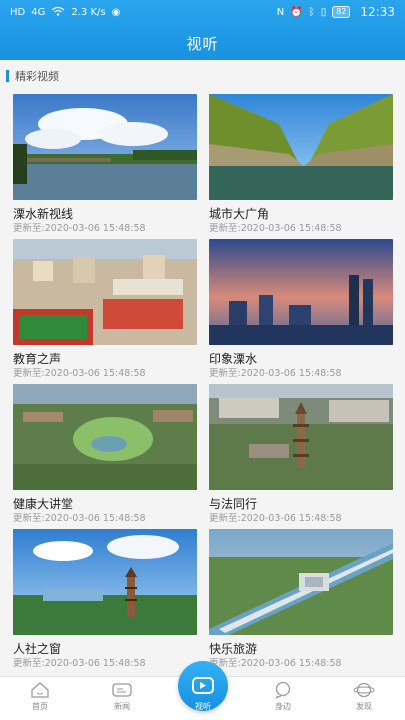 This screenshot has height=720, width=405. What do you see at coordinates (202, 30) in the screenshot?
I see `top-bar: HD 4G 2.3 K/s ◉ N ⏰ ᛒ ▯ 82 12:33 视听` at bounding box center [202, 30].